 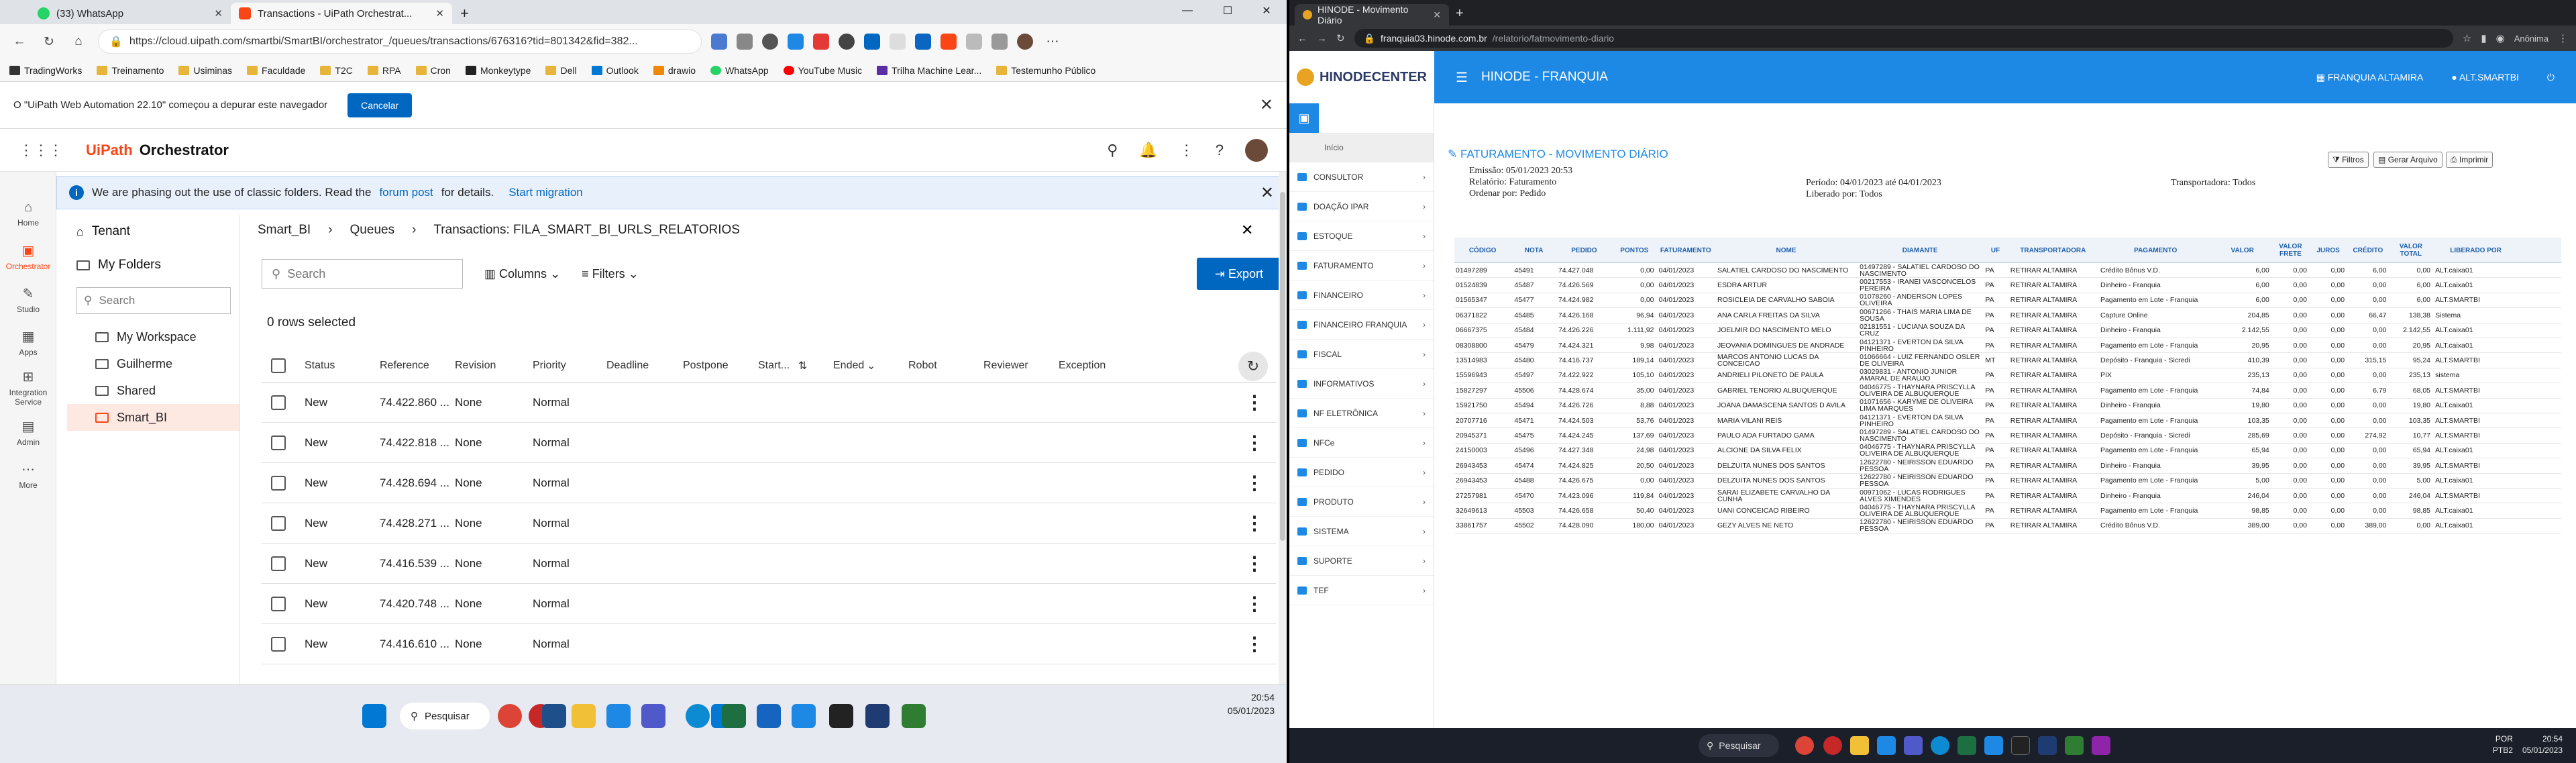 What do you see at coordinates (1361, 177) in the screenshot?
I see `menu-item: CONSULTOR ›` at bounding box center [1361, 177].